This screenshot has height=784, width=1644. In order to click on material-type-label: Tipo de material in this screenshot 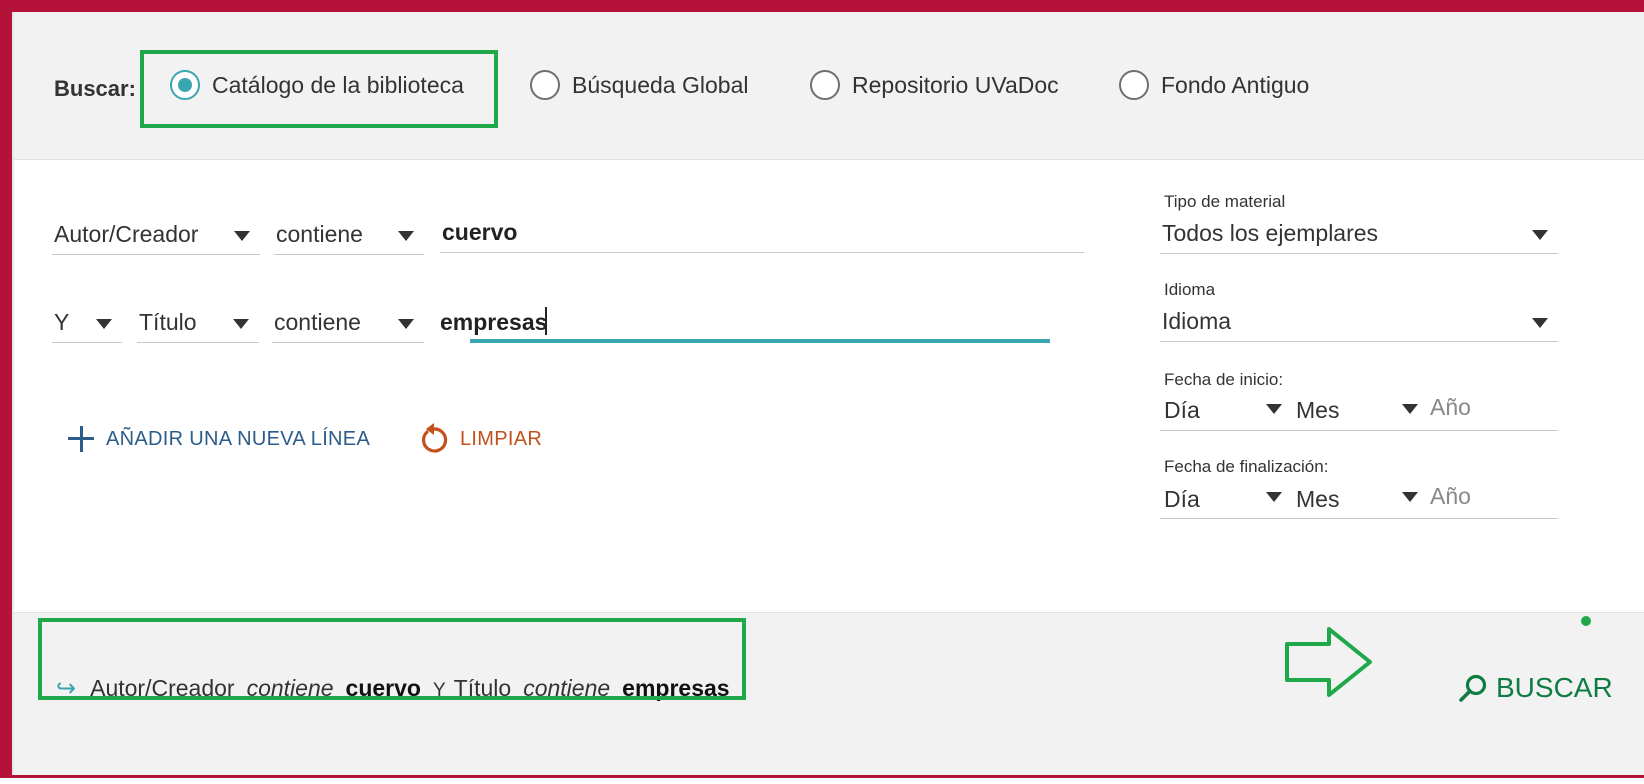, I will do `click(1225, 201)`.